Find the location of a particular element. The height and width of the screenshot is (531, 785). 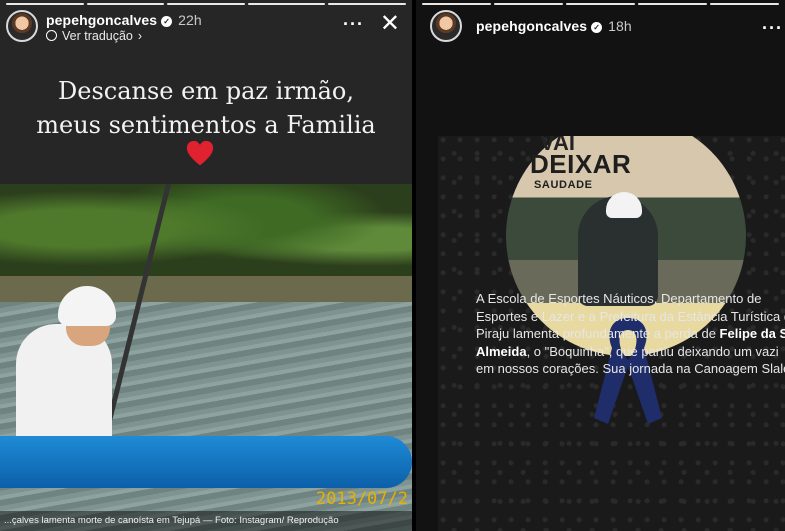

story-header: pepehgoncalves ✓ 18h ··· is located at coordinates (602, 27).